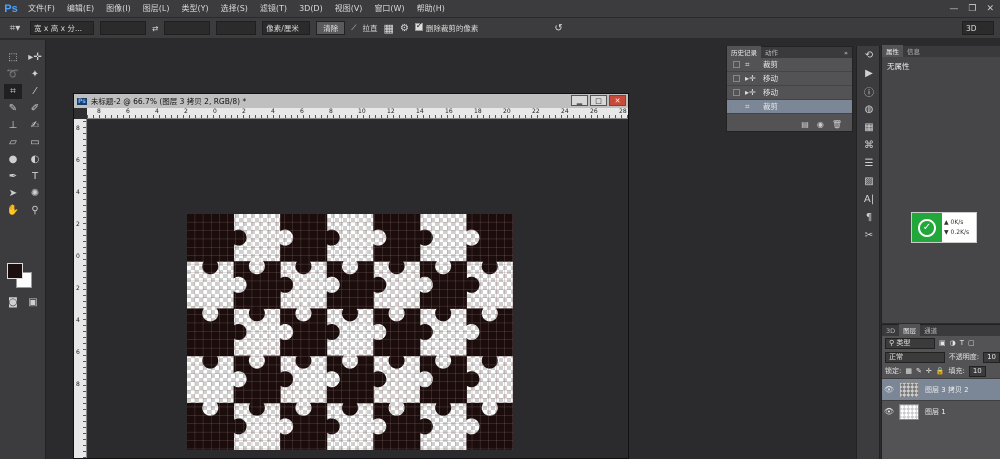 This screenshot has height=459, width=1000. What do you see at coordinates (370, 28) in the screenshot?
I see `straighten-button: 拉直` at bounding box center [370, 28].